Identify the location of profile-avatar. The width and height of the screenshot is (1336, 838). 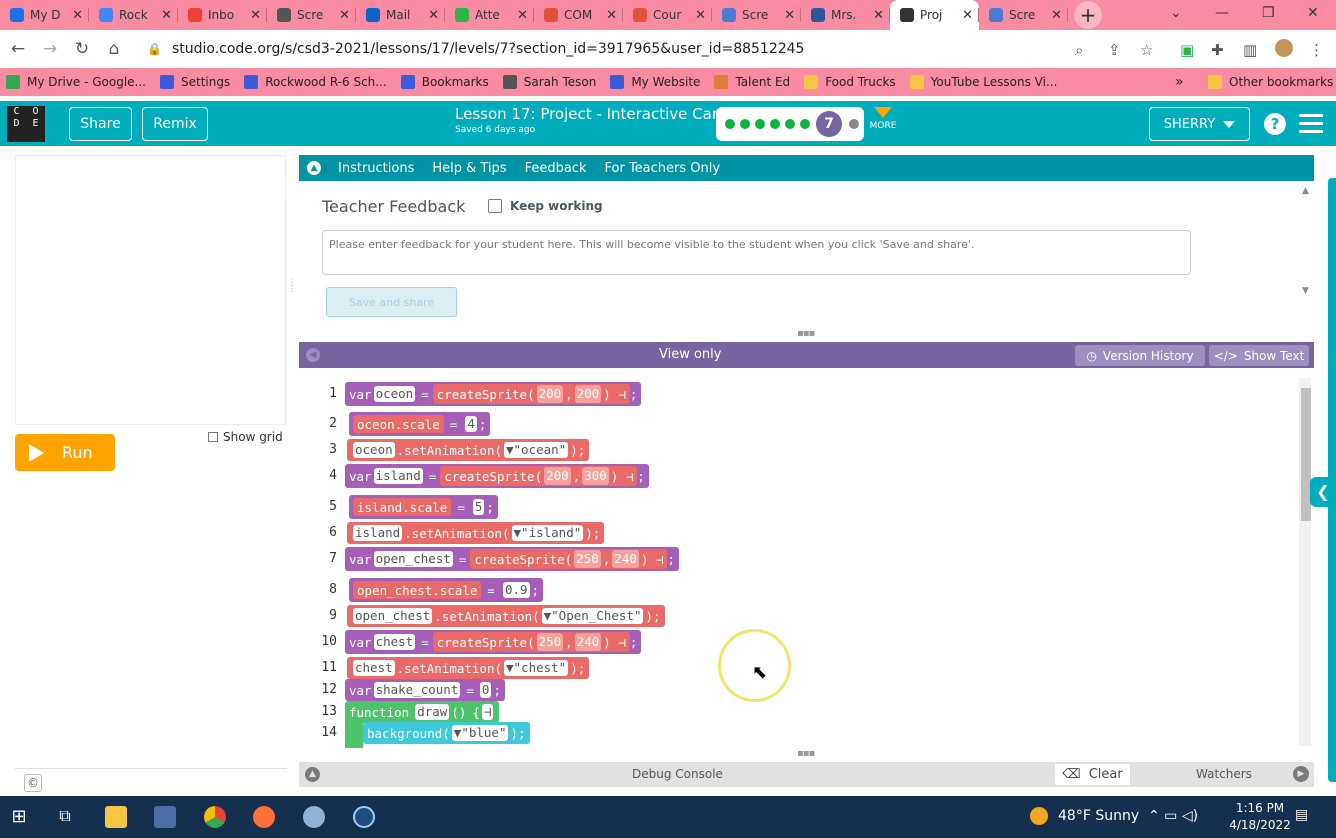
(1284, 48).